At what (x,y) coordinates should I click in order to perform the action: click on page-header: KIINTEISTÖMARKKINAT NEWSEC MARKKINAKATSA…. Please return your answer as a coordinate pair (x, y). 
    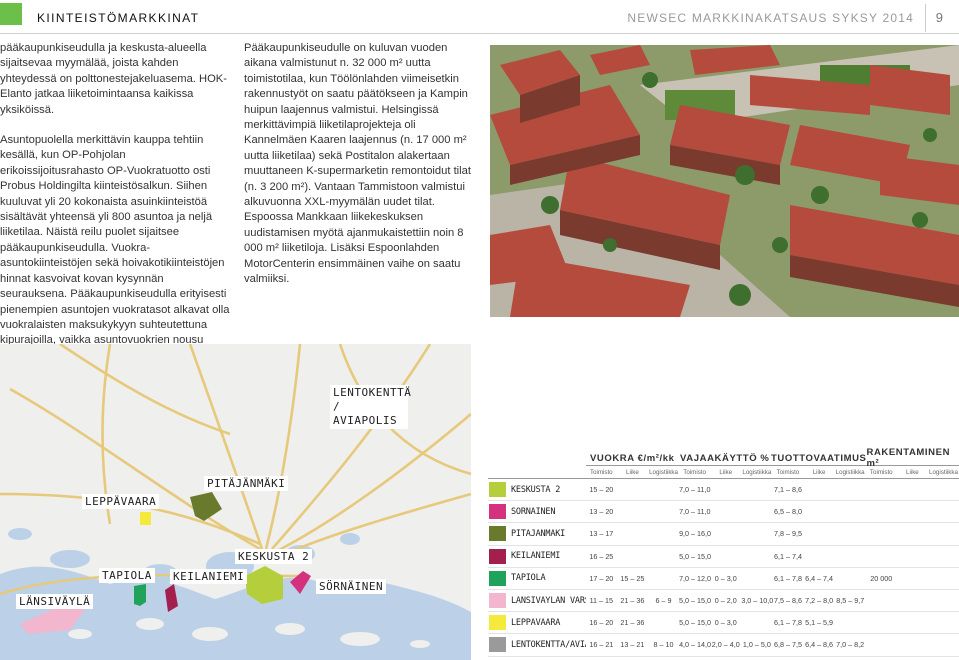
    Looking at the image, I should click on (479, 17).